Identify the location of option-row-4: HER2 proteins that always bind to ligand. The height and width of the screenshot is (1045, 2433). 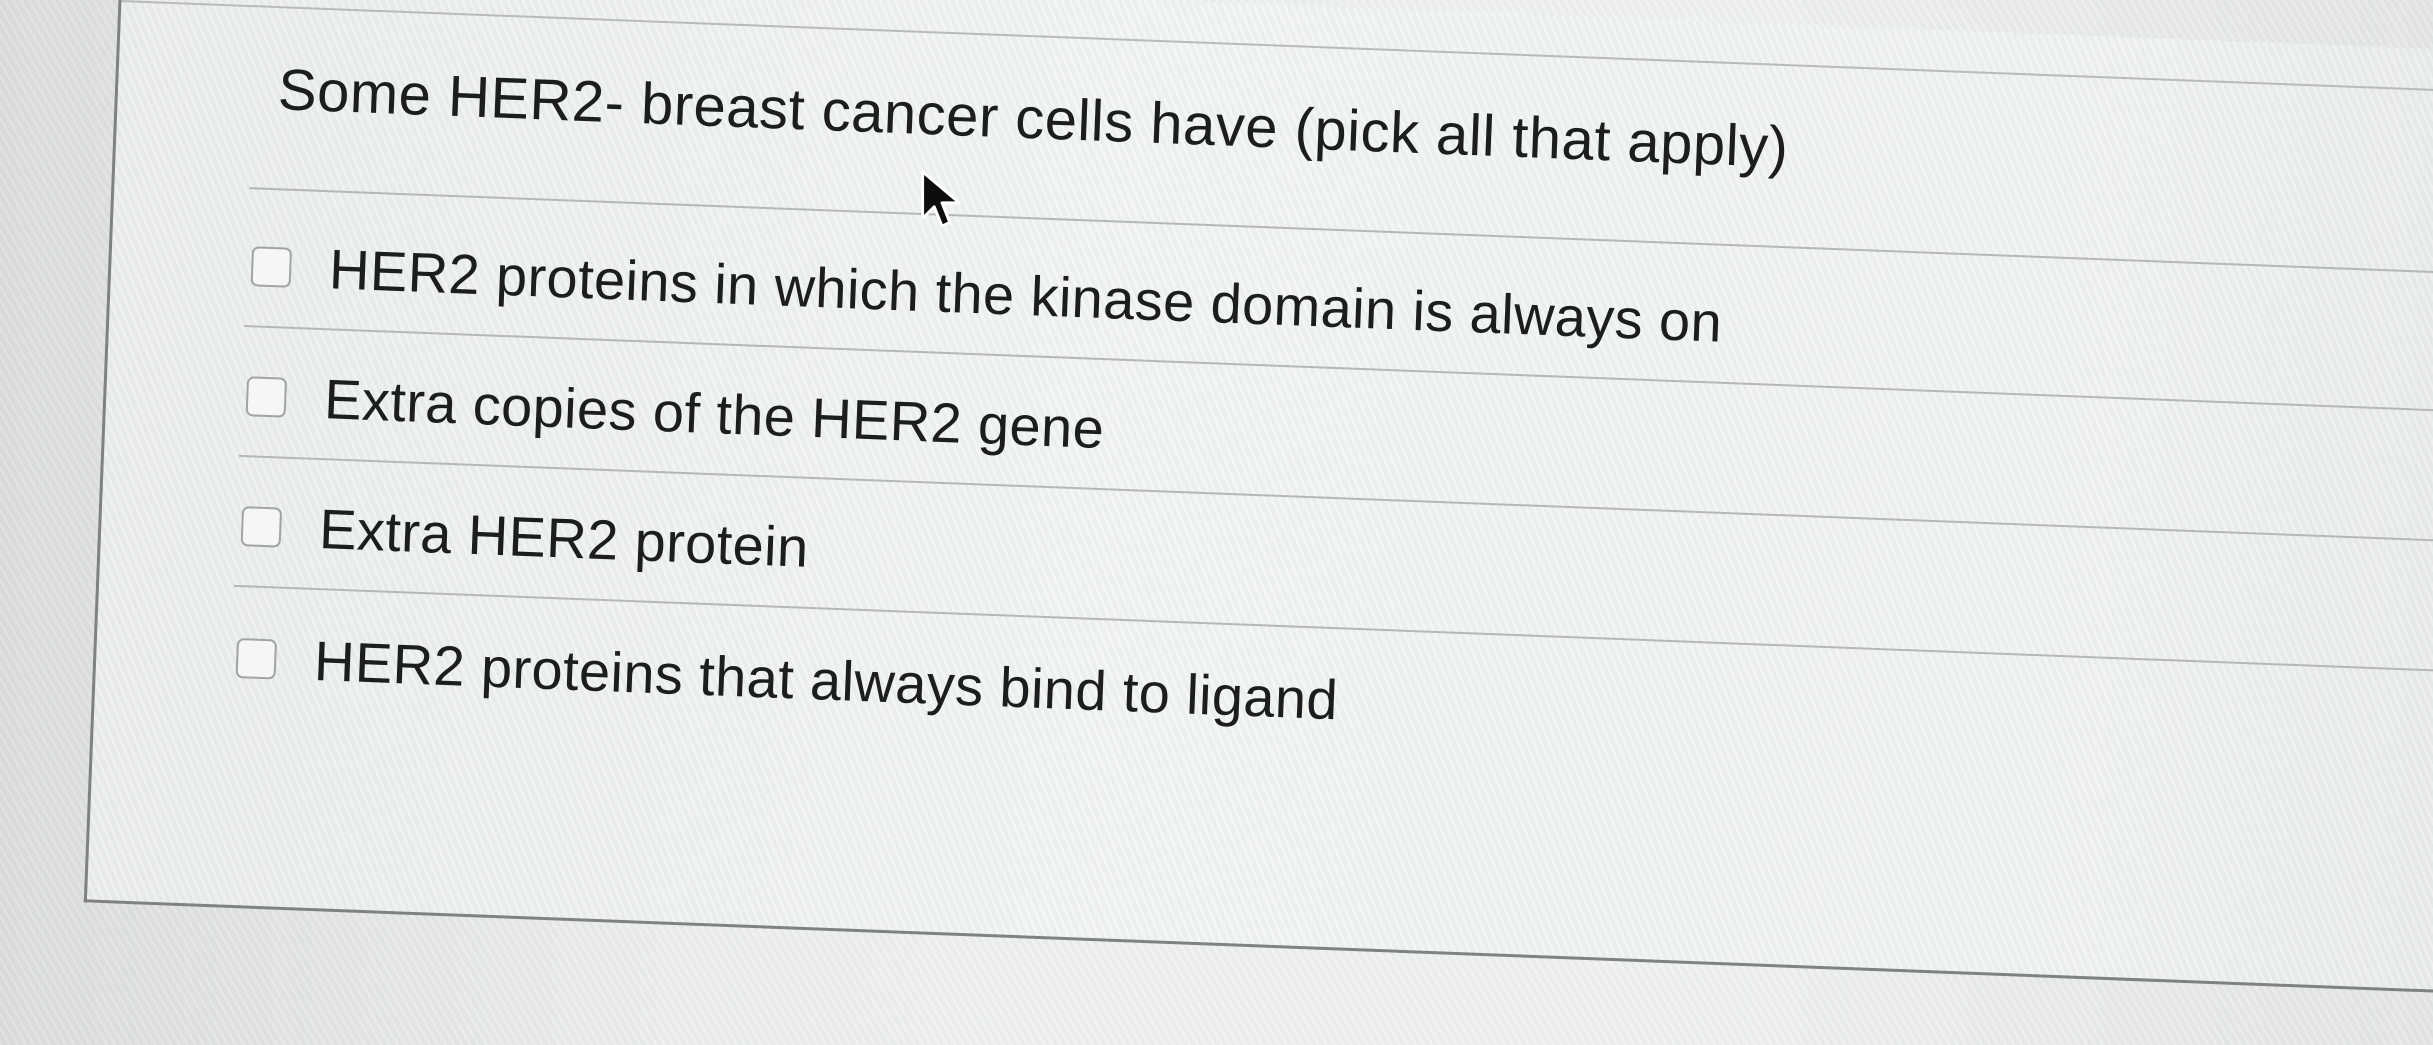
(787, 678).